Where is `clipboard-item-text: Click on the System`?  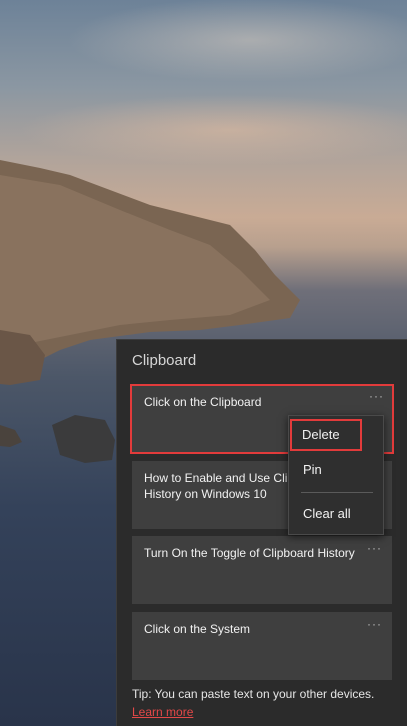 clipboard-item-text: Click on the System is located at coordinates (197, 629).